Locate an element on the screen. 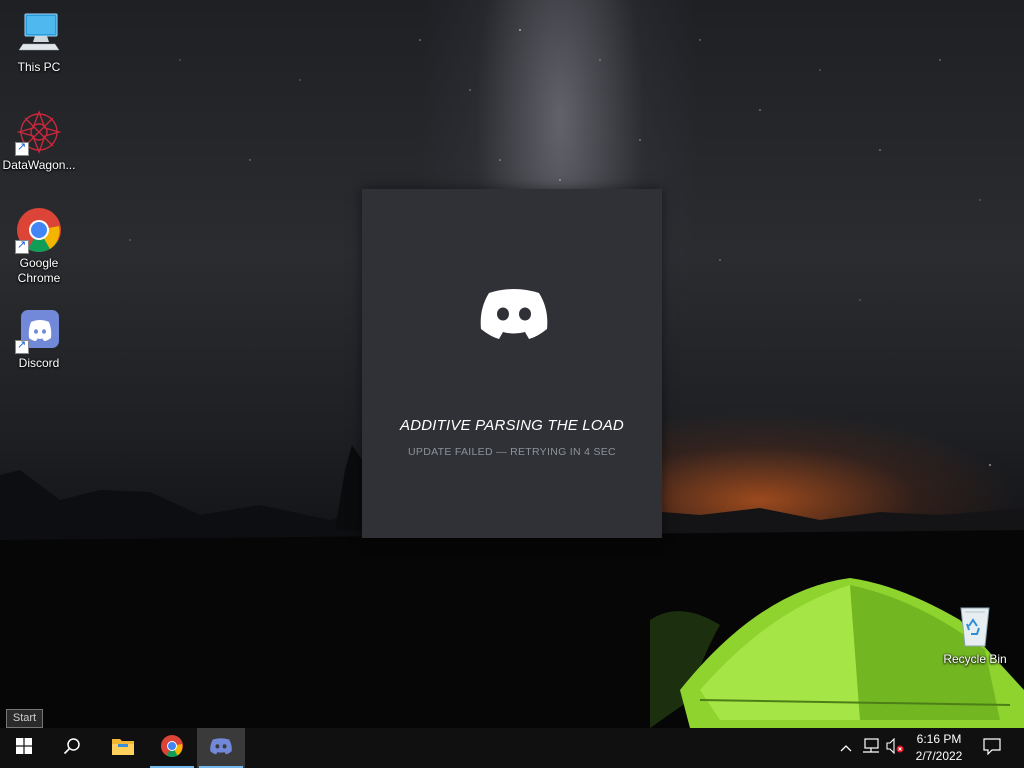 Image resolution: width=1024 pixels, height=768 pixels. volume-muted-icon is located at coordinates (895, 748).